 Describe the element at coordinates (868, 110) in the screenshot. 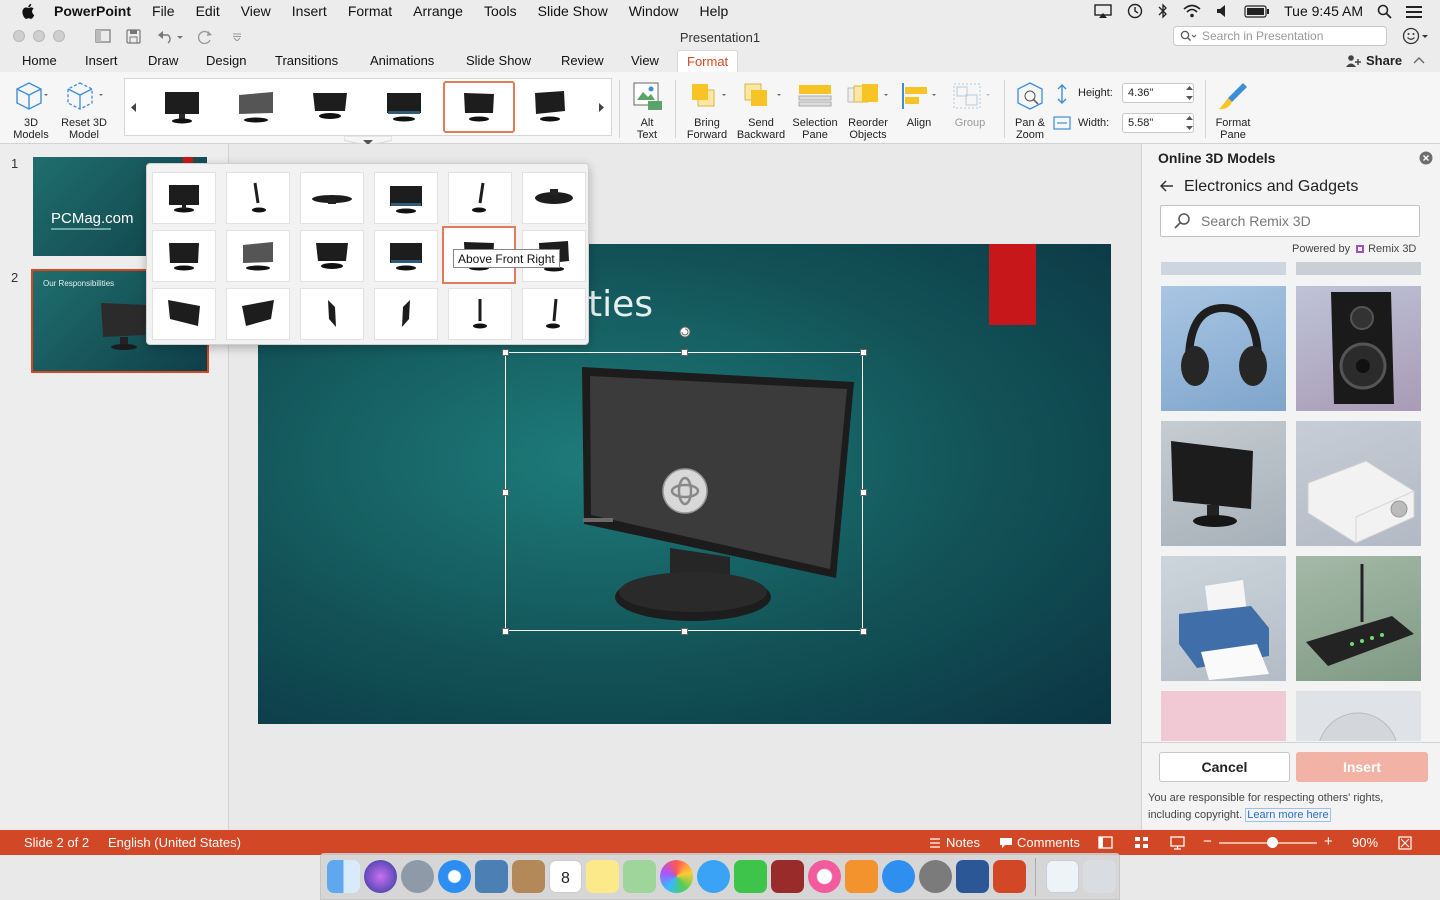

I see `reorder-objects-button: Reorder Objects` at that location.